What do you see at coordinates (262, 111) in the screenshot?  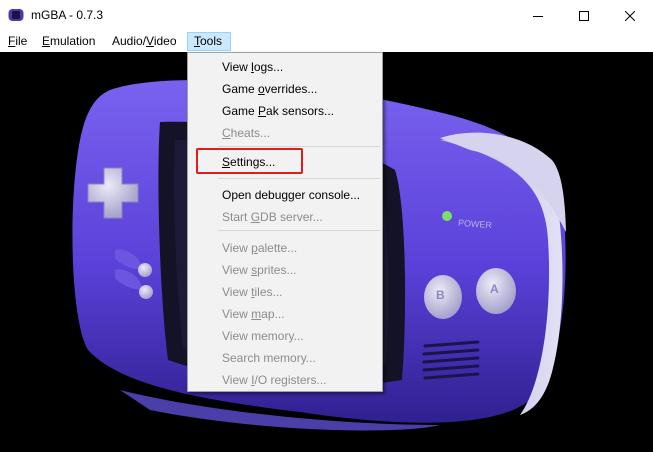 I see `game-pak-sensors-mnemonic: P` at bounding box center [262, 111].